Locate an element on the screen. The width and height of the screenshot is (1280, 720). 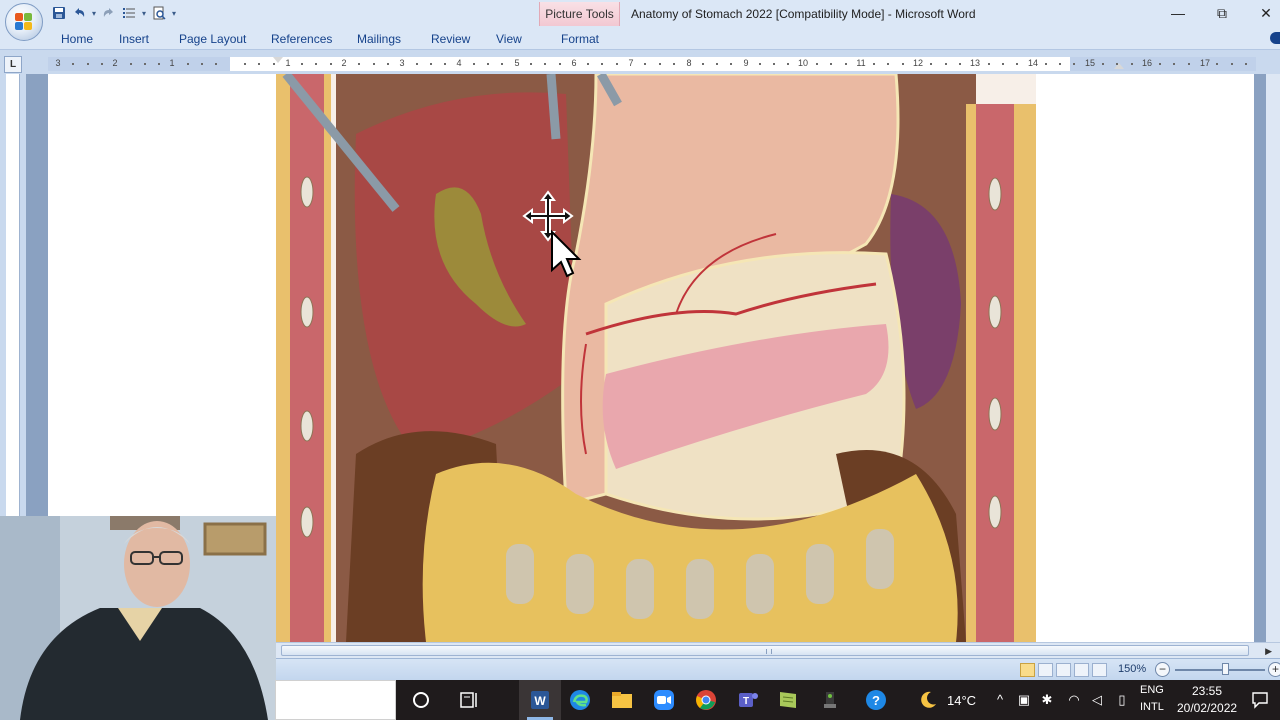
show-hidden-icons-icon: ^ is located at coordinates (1000, 700).